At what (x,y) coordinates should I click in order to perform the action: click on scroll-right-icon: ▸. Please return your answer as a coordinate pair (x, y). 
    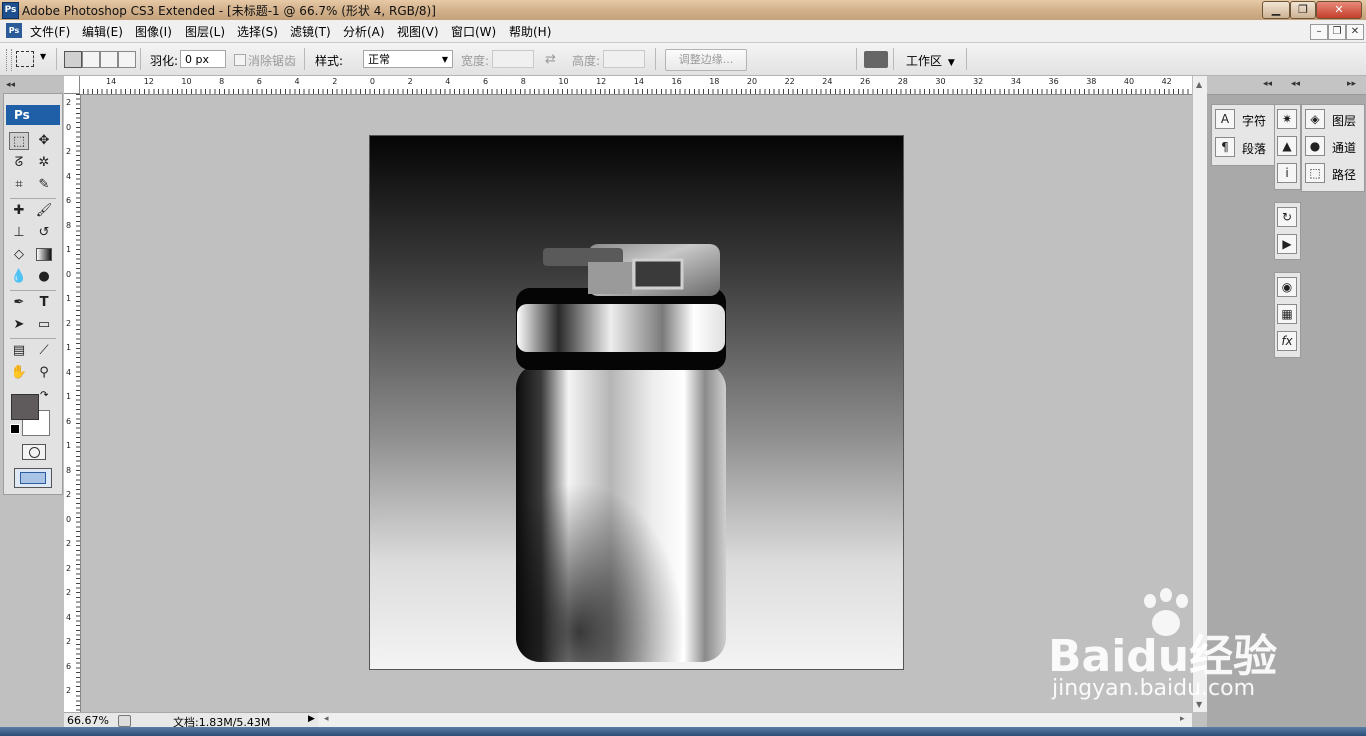
    Looking at the image, I should click on (1182, 719).